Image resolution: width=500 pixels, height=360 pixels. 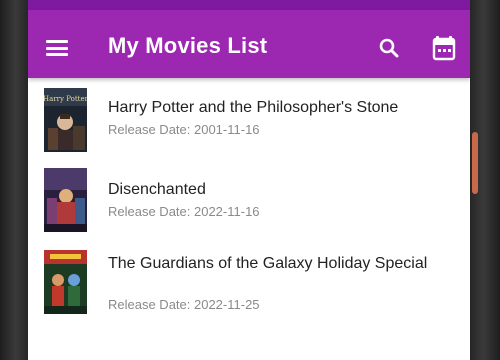 What do you see at coordinates (65, 99) in the screenshot?
I see `poster-logo: Harry Potter` at bounding box center [65, 99].